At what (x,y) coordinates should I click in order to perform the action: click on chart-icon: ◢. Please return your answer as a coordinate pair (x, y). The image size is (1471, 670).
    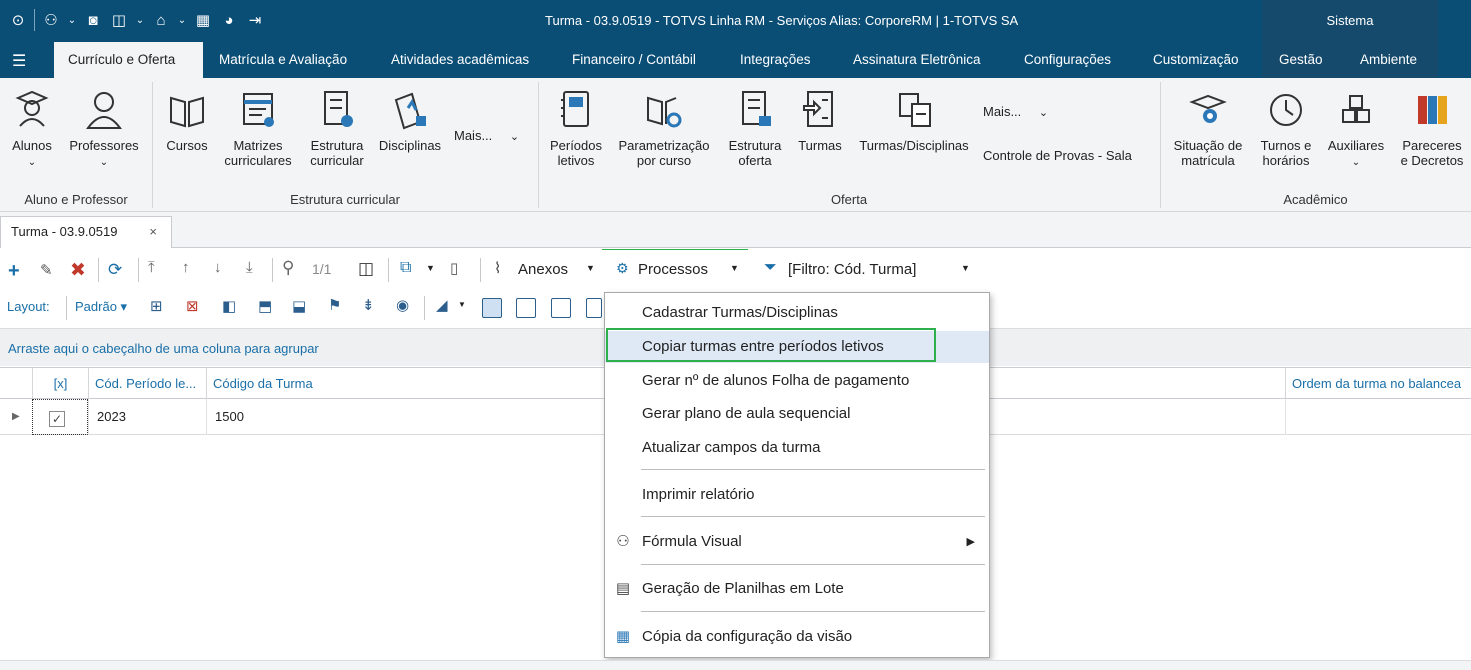
    Looking at the image, I should click on (442, 305).